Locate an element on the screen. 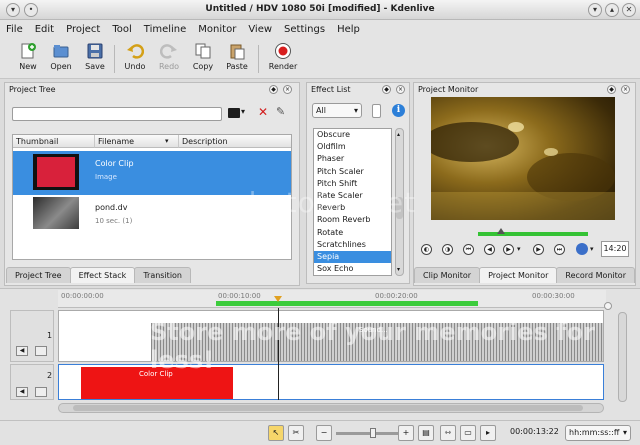  new-label: New is located at coordinates (28, 66).